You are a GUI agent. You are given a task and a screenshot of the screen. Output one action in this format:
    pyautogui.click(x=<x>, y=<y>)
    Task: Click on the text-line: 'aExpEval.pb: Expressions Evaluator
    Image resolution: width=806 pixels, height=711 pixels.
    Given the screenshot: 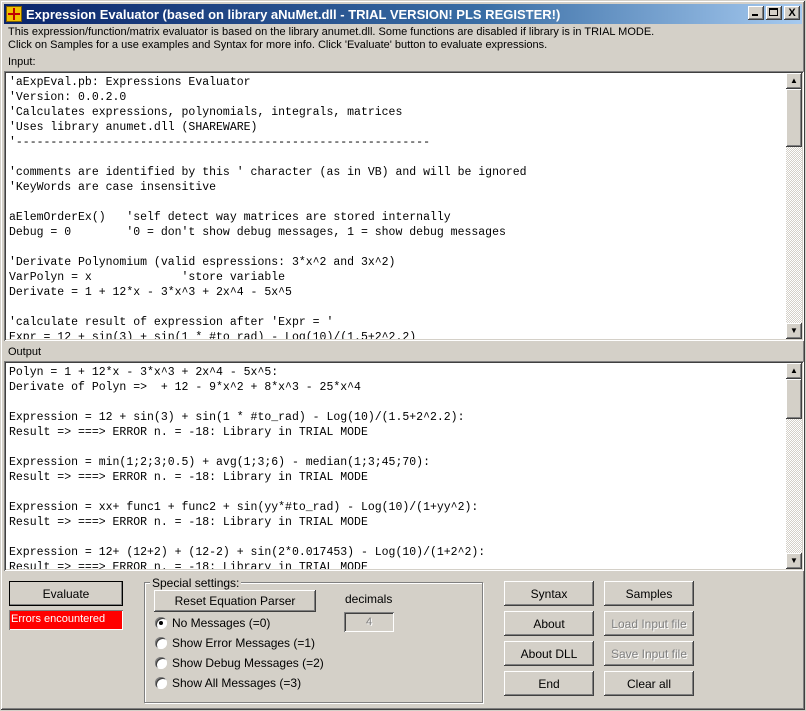 What is the action you would take?
    pyautogui.click(x=130, y=82)
    